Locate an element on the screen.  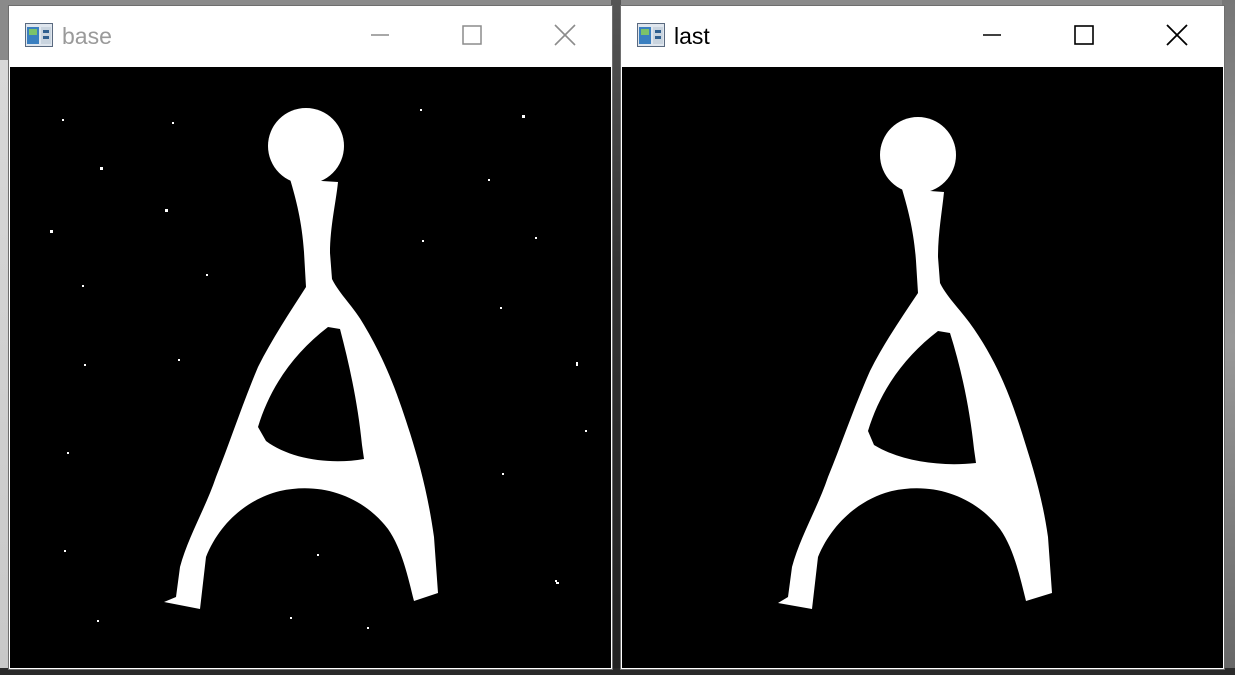
window-titlebar: base is located at coordinates (310, 36).